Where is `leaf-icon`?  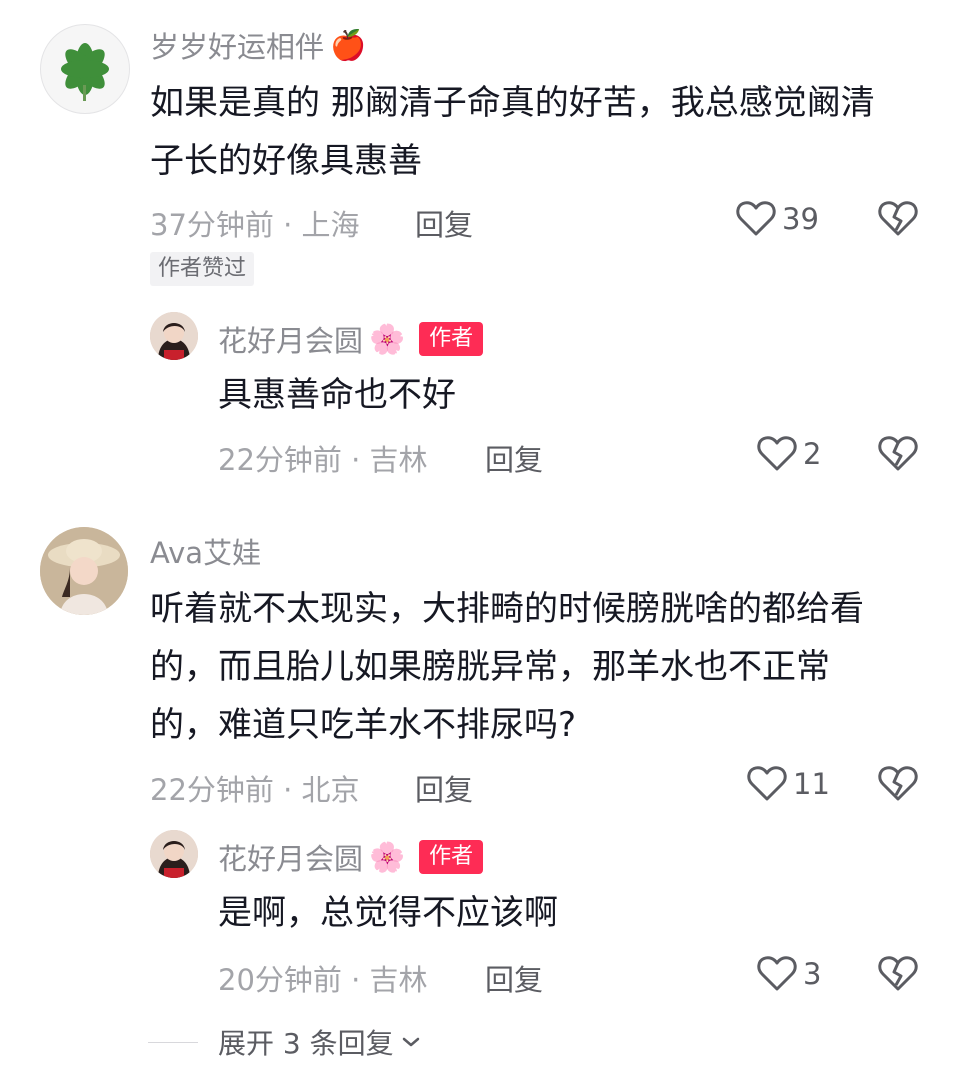 leaf-icon is located at coordinates (85, 72).